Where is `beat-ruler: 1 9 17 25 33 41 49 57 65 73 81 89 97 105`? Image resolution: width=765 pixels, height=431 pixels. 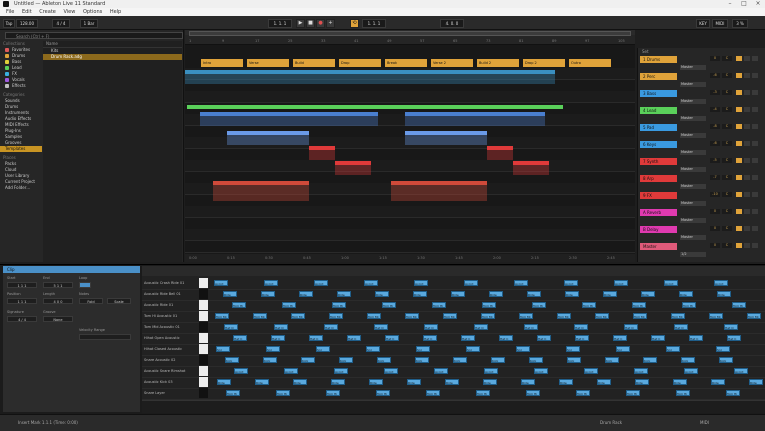
beat-ruler: 1 9 17 25 33 41 49 57 65 73 81 89 97 105 is located at coordinates (410, 37).